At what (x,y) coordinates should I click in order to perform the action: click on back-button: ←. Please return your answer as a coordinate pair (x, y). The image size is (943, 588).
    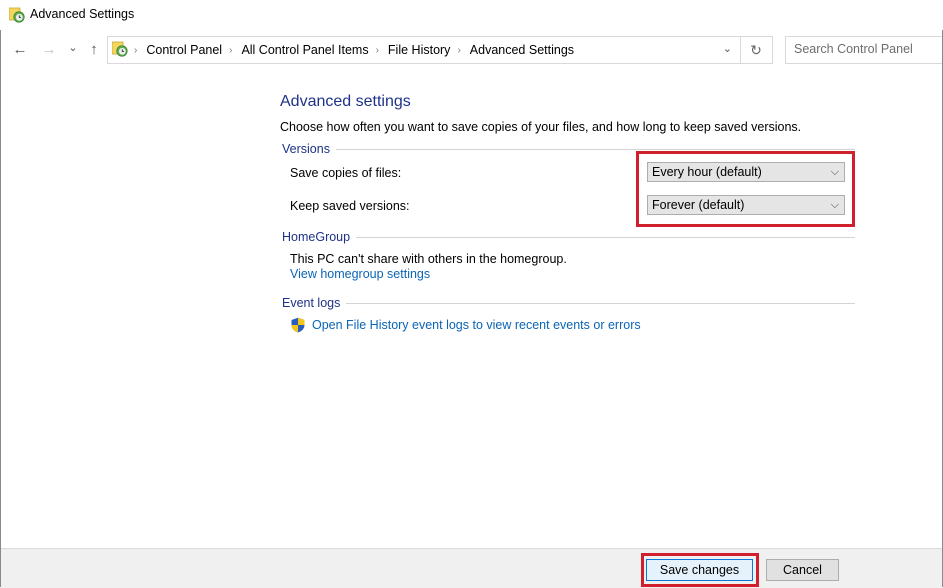
    Looking at the image, I should click on (20, 50).